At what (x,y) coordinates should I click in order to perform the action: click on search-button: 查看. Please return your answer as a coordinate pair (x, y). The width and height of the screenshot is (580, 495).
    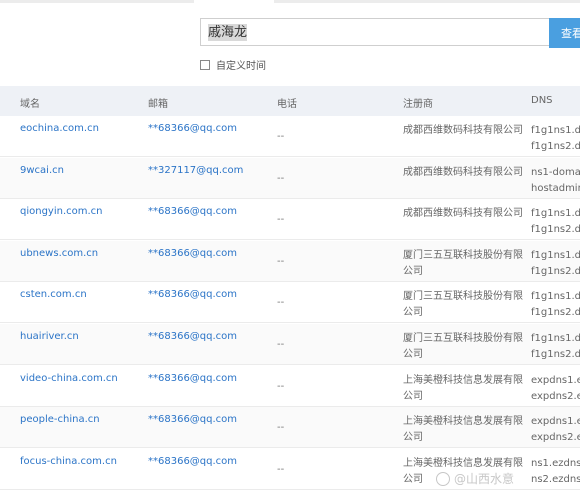
    Looking at the image, I should click on (564, 33).